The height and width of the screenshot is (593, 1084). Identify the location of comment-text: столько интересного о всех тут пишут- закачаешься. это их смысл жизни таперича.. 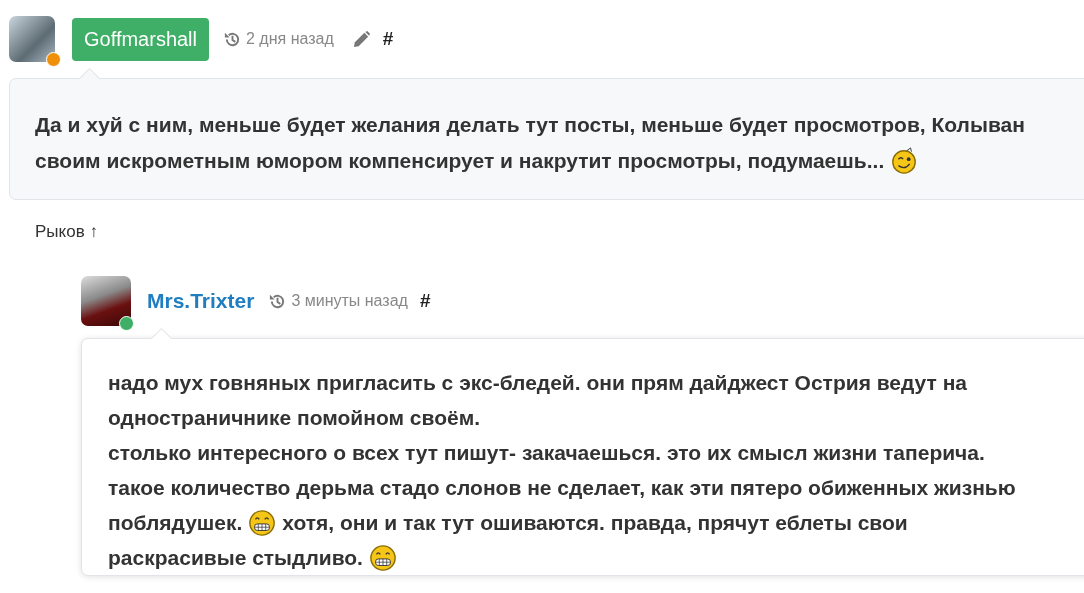
(546, 452).